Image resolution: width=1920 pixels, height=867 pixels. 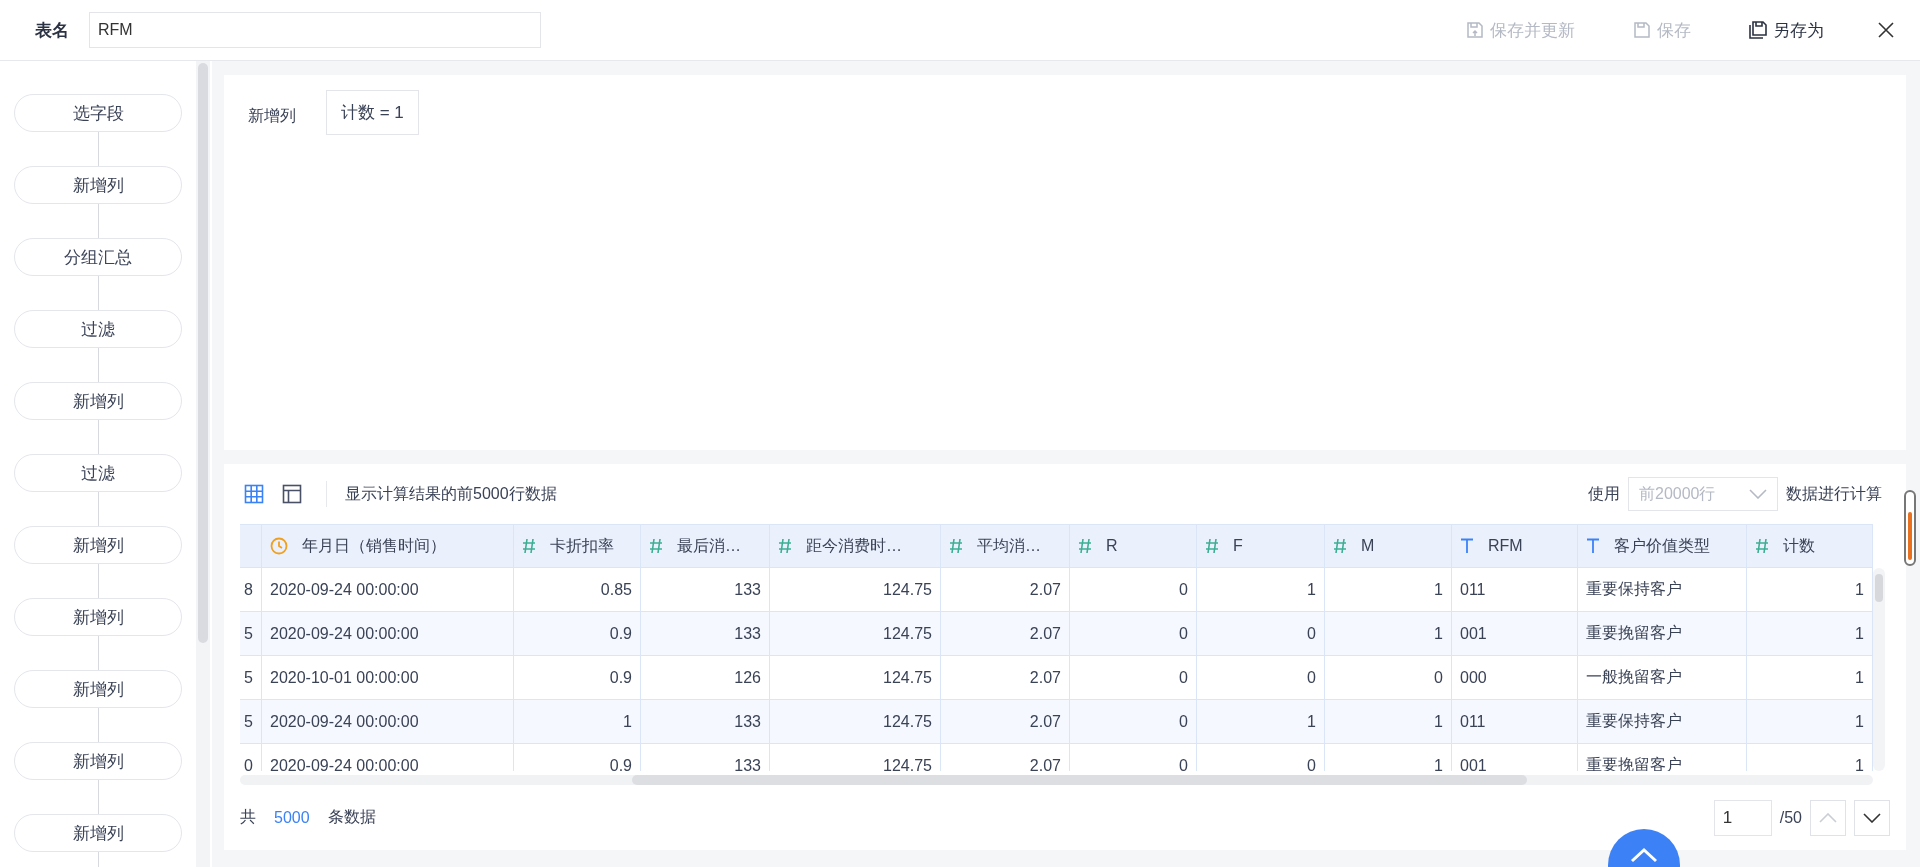 What do you see at coordinates (1662, 722) in the screenshot?
I see `table-cell: 重要保持客户` at bounding box center [1662, 722].